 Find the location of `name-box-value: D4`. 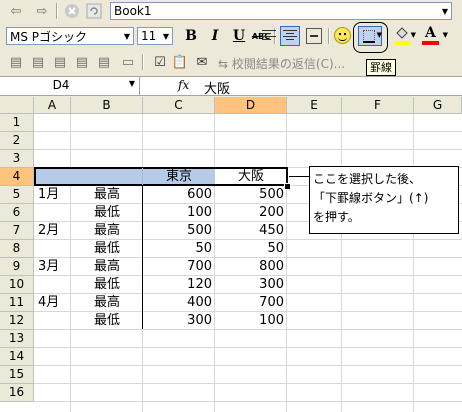

name-box-value: D4 is located at coordinates (61, 85).